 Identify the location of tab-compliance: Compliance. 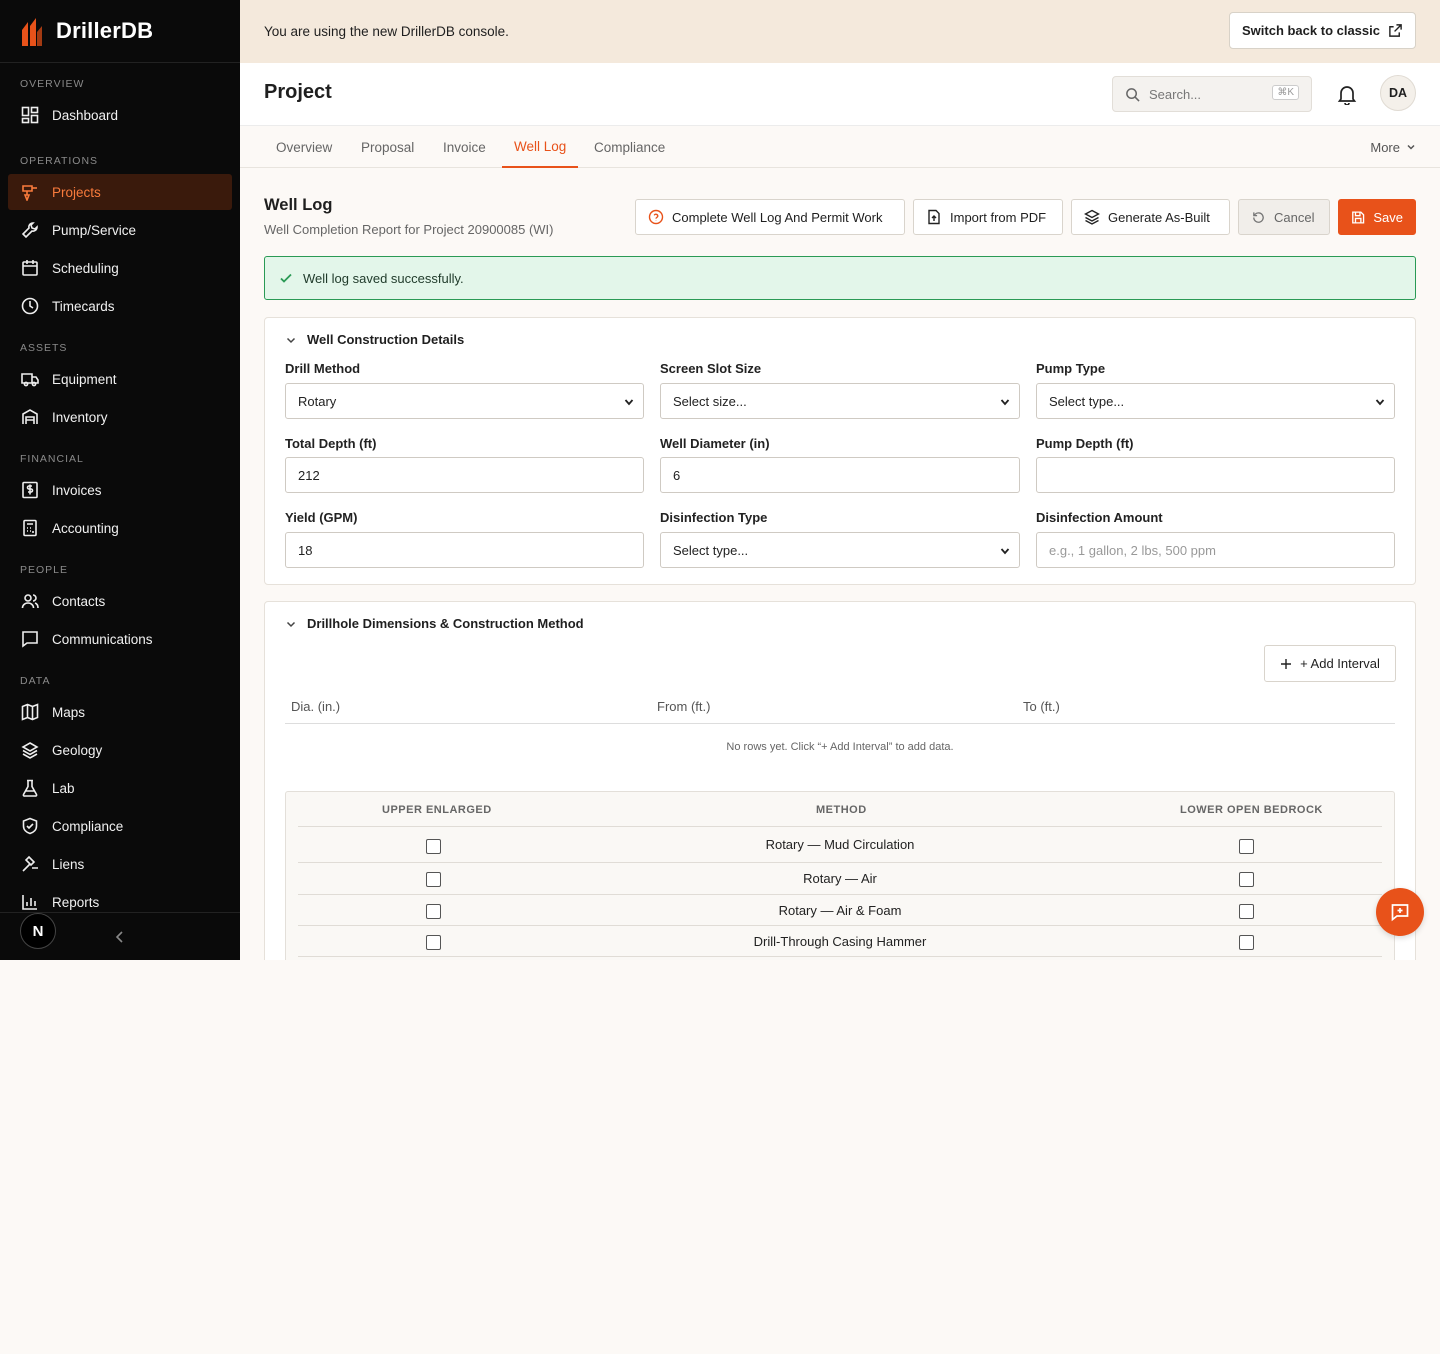
(629, 147).